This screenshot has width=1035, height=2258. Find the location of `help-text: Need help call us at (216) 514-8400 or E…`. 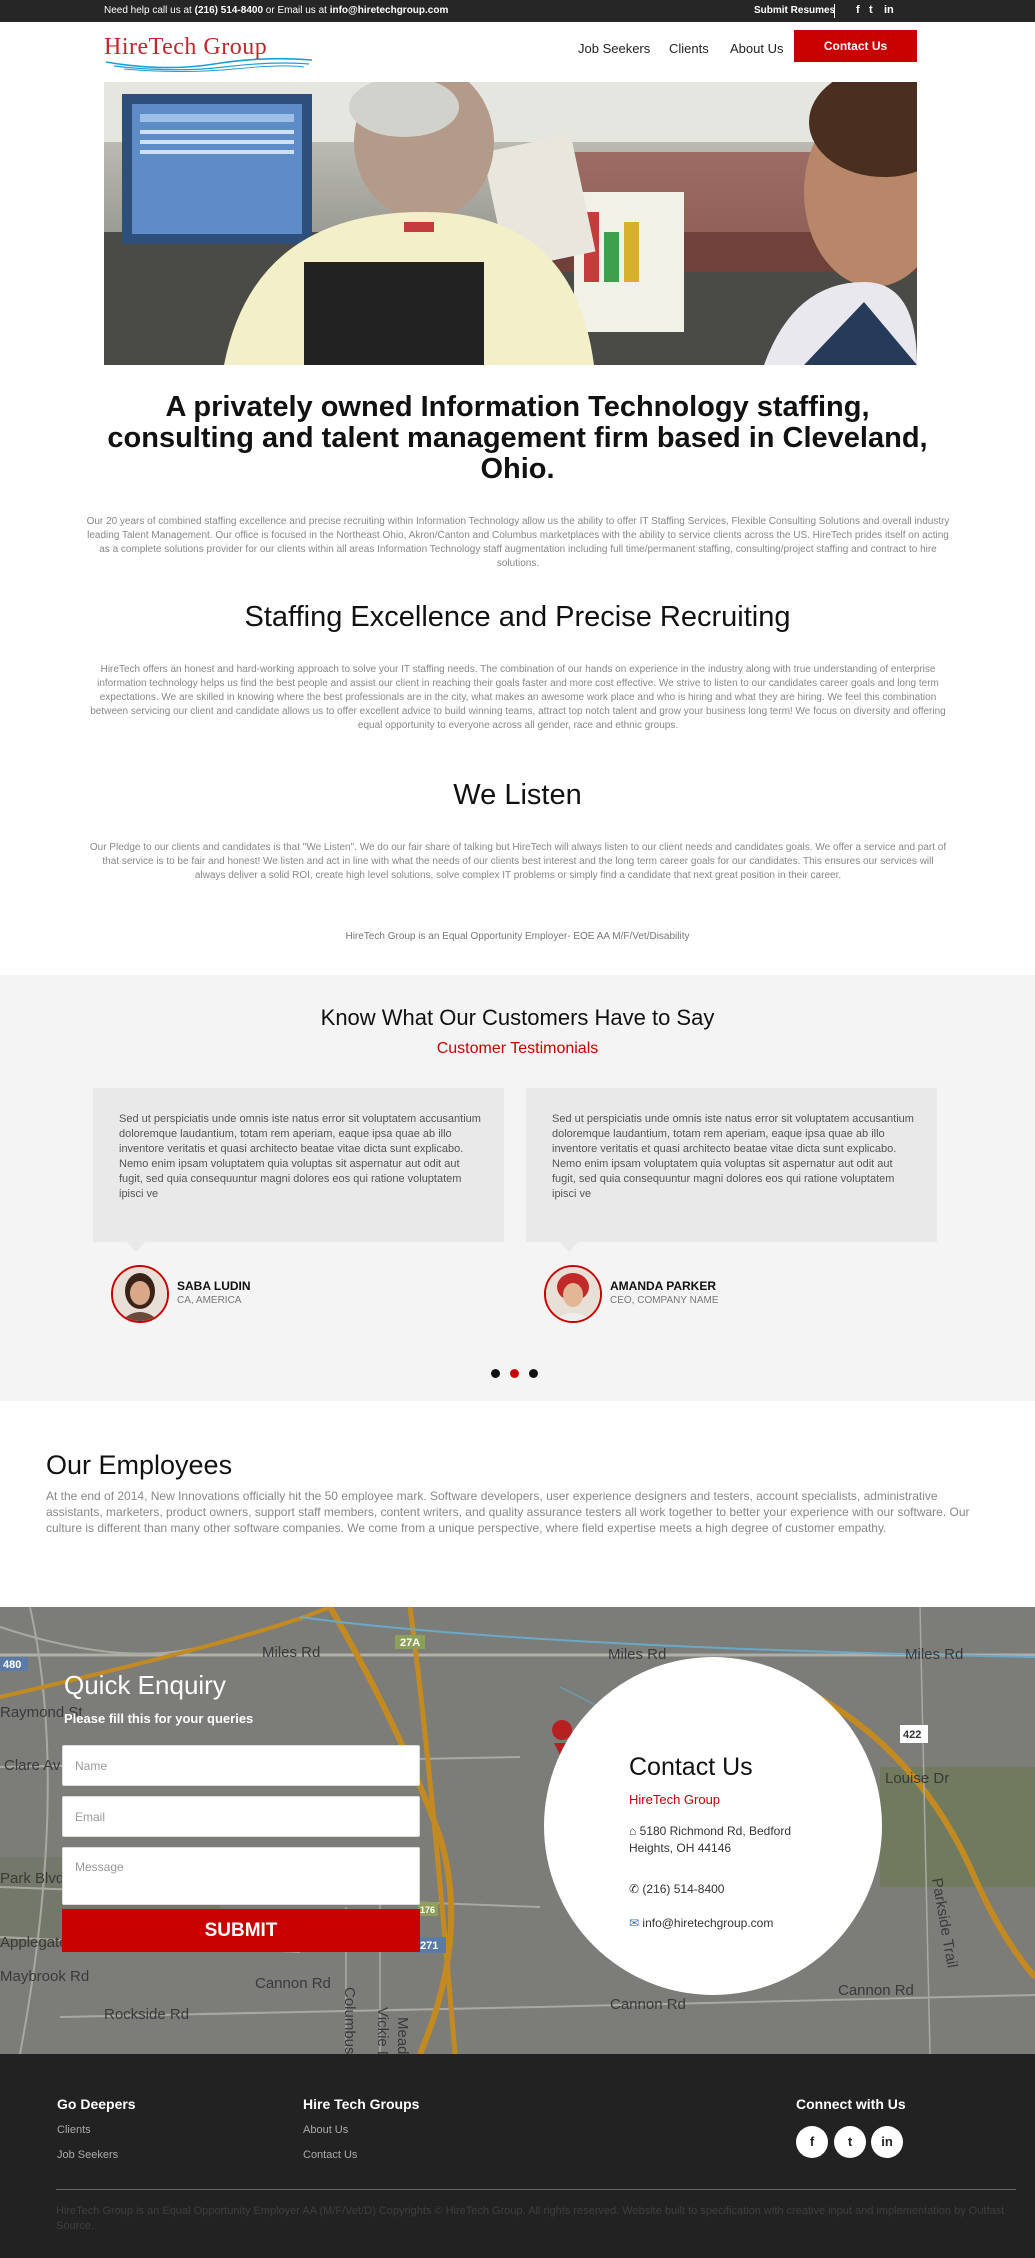

help-text: Need help call us at (216) 514-8400 or E… is located at coordinates (276, 10).